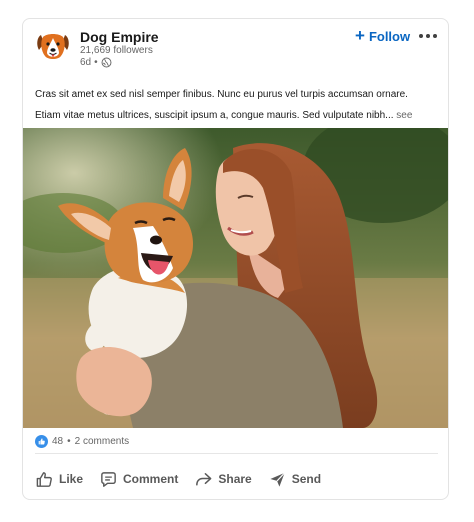 This screenshot has height=522, width=474. I want to click on action-bar: Like Comment Share Send, so click(178, 479).